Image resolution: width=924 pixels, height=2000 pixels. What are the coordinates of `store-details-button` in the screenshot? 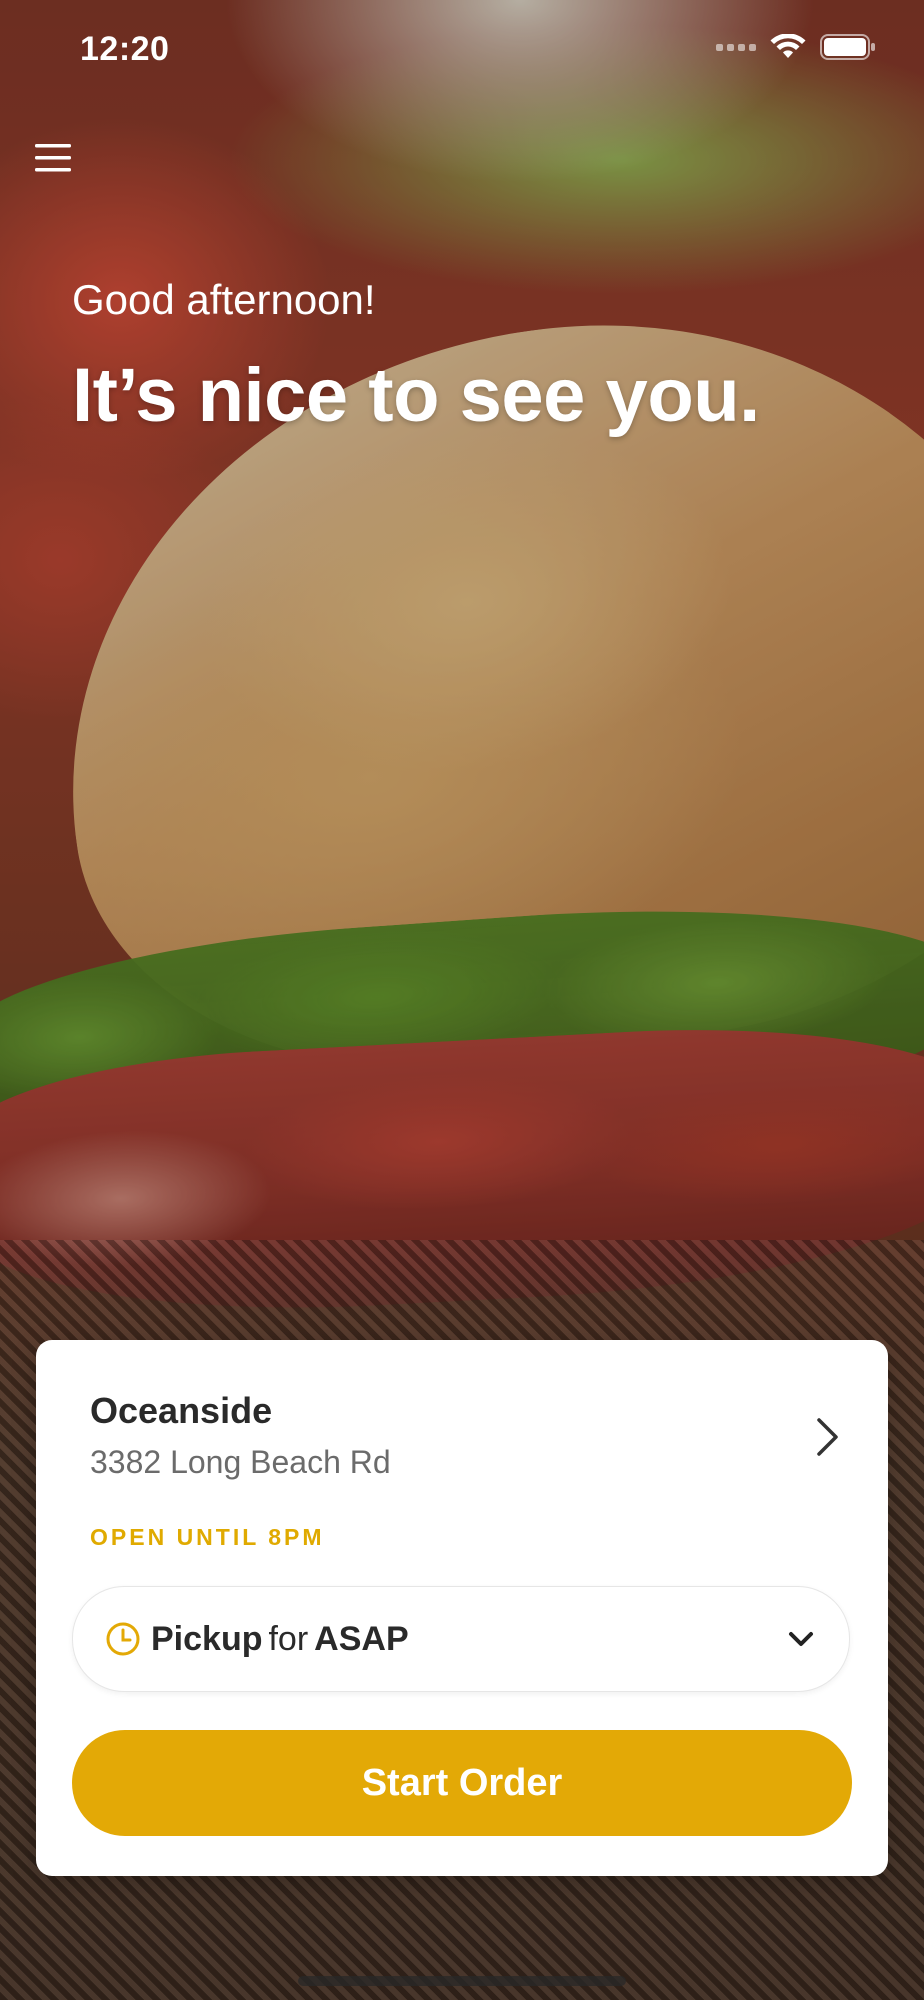 It's located at (828, 1437).